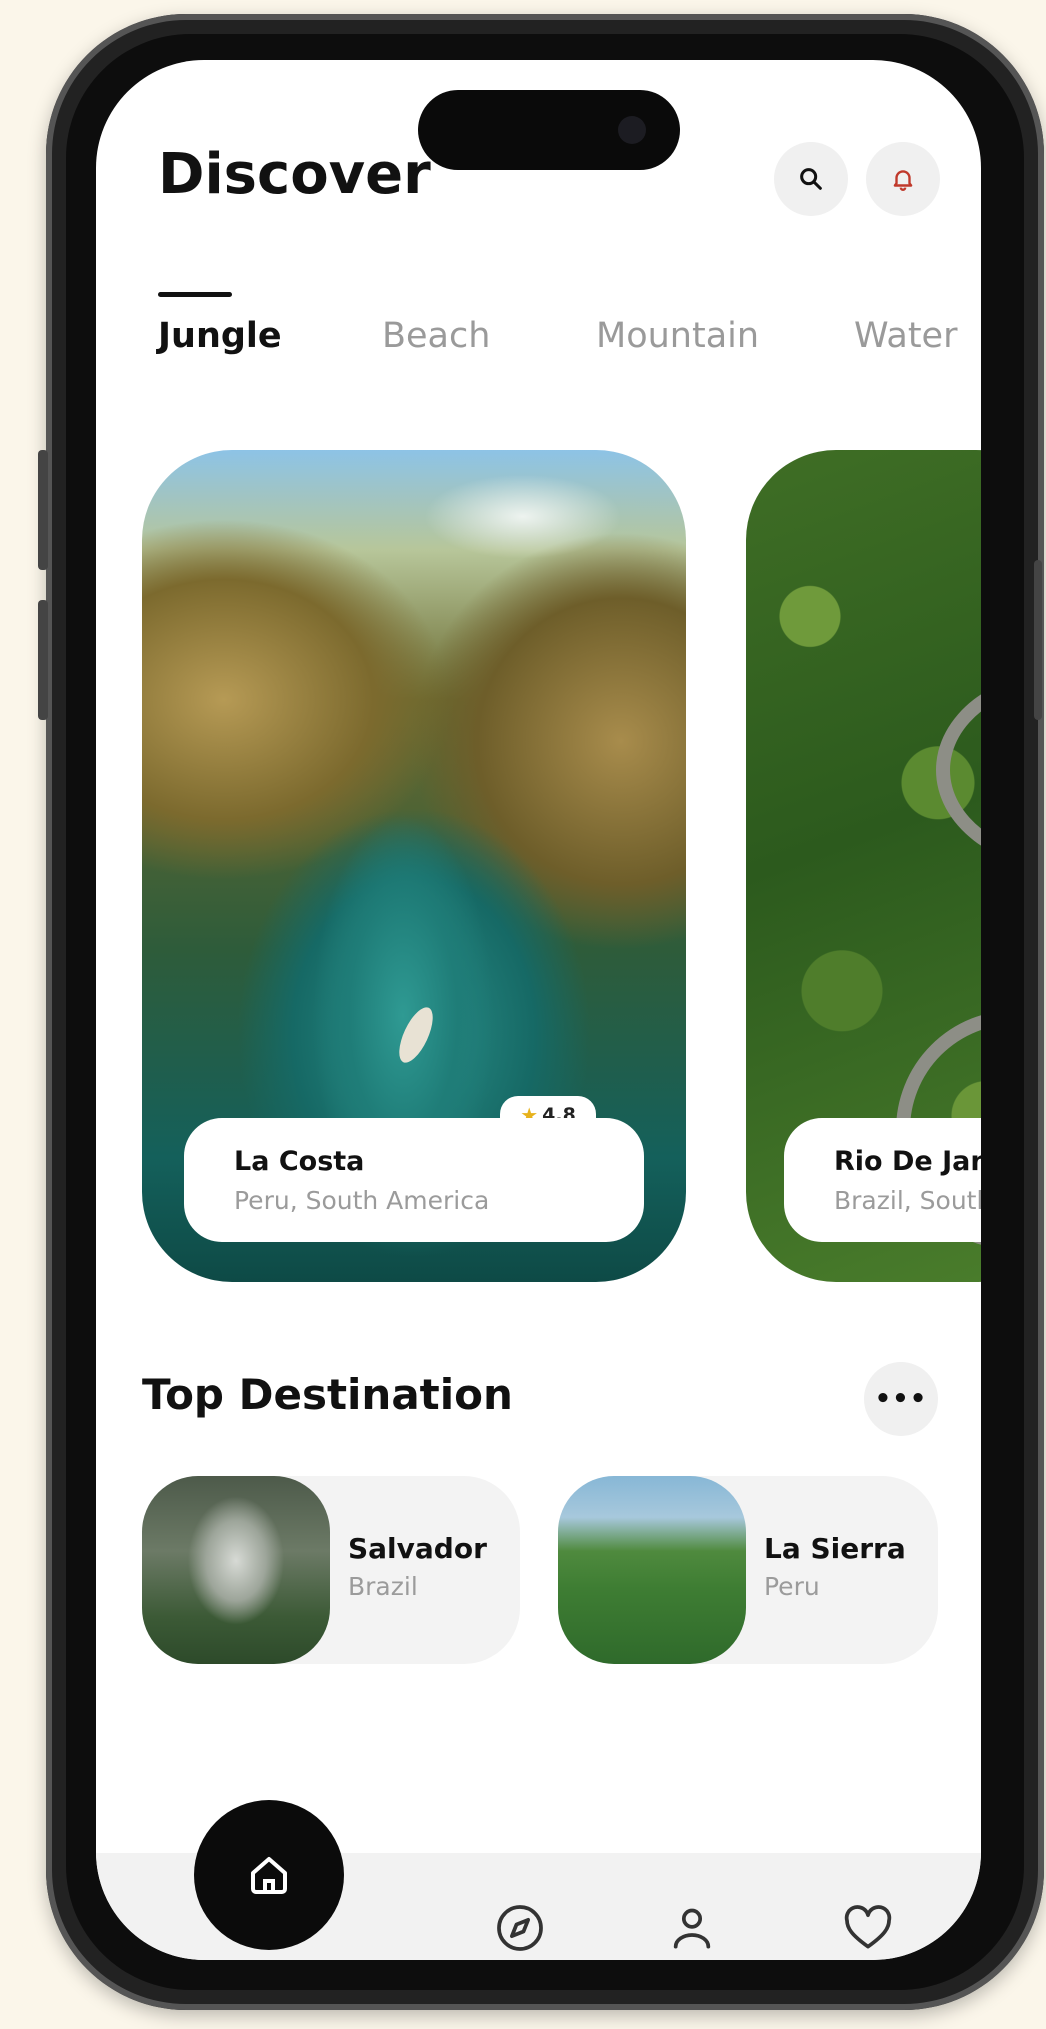  What do you see at coordinates (907, 1161) in the screenshot?
I see `destination-name: Rio De Janeiro` at bounding box center [907, 1161].